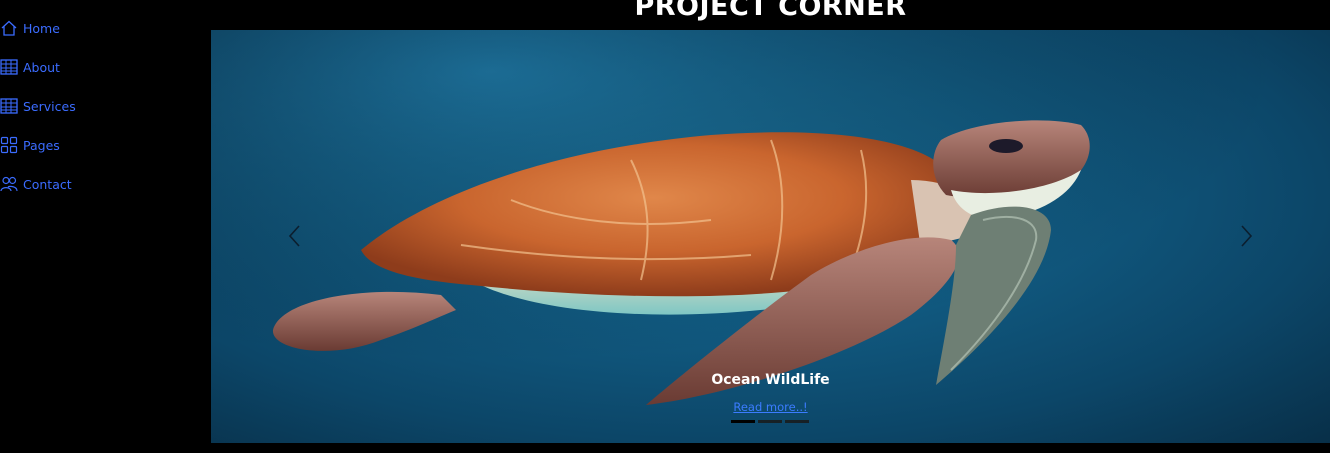 This screenshot has width=1330, height=453. I want to click on sidebar-item-label: Contact, so click(47, 184).